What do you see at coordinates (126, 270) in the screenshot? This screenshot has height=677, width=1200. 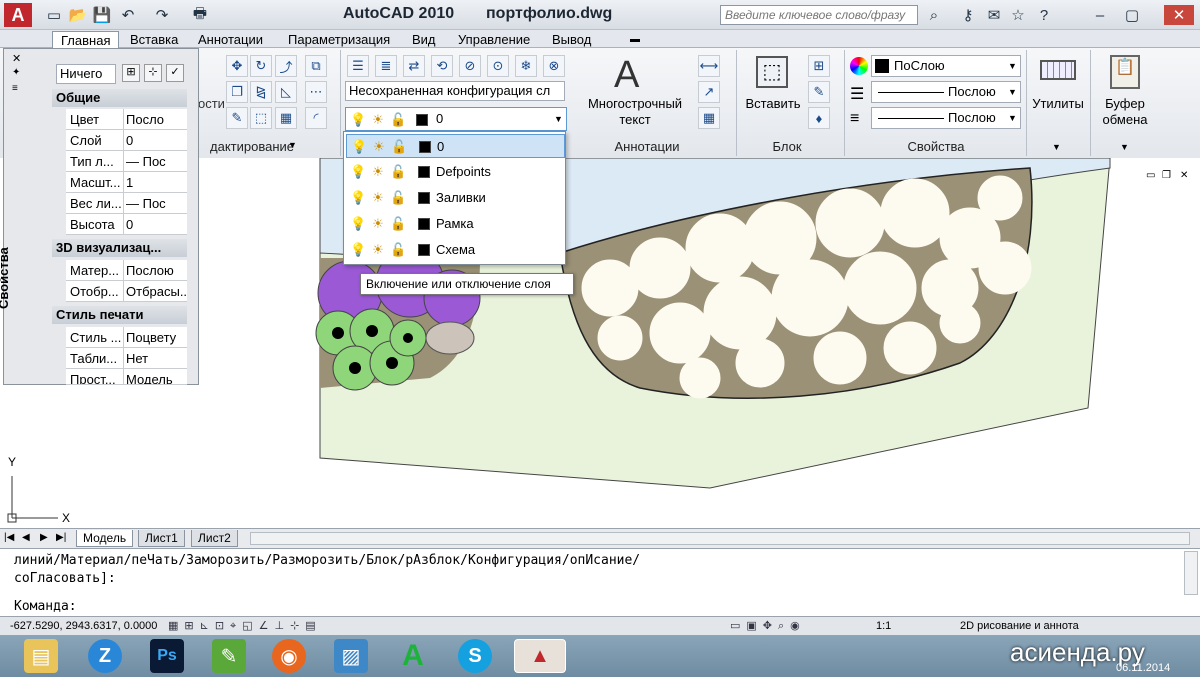 I see `property-row: Матер... Послою` at bounding box center [126, 270].